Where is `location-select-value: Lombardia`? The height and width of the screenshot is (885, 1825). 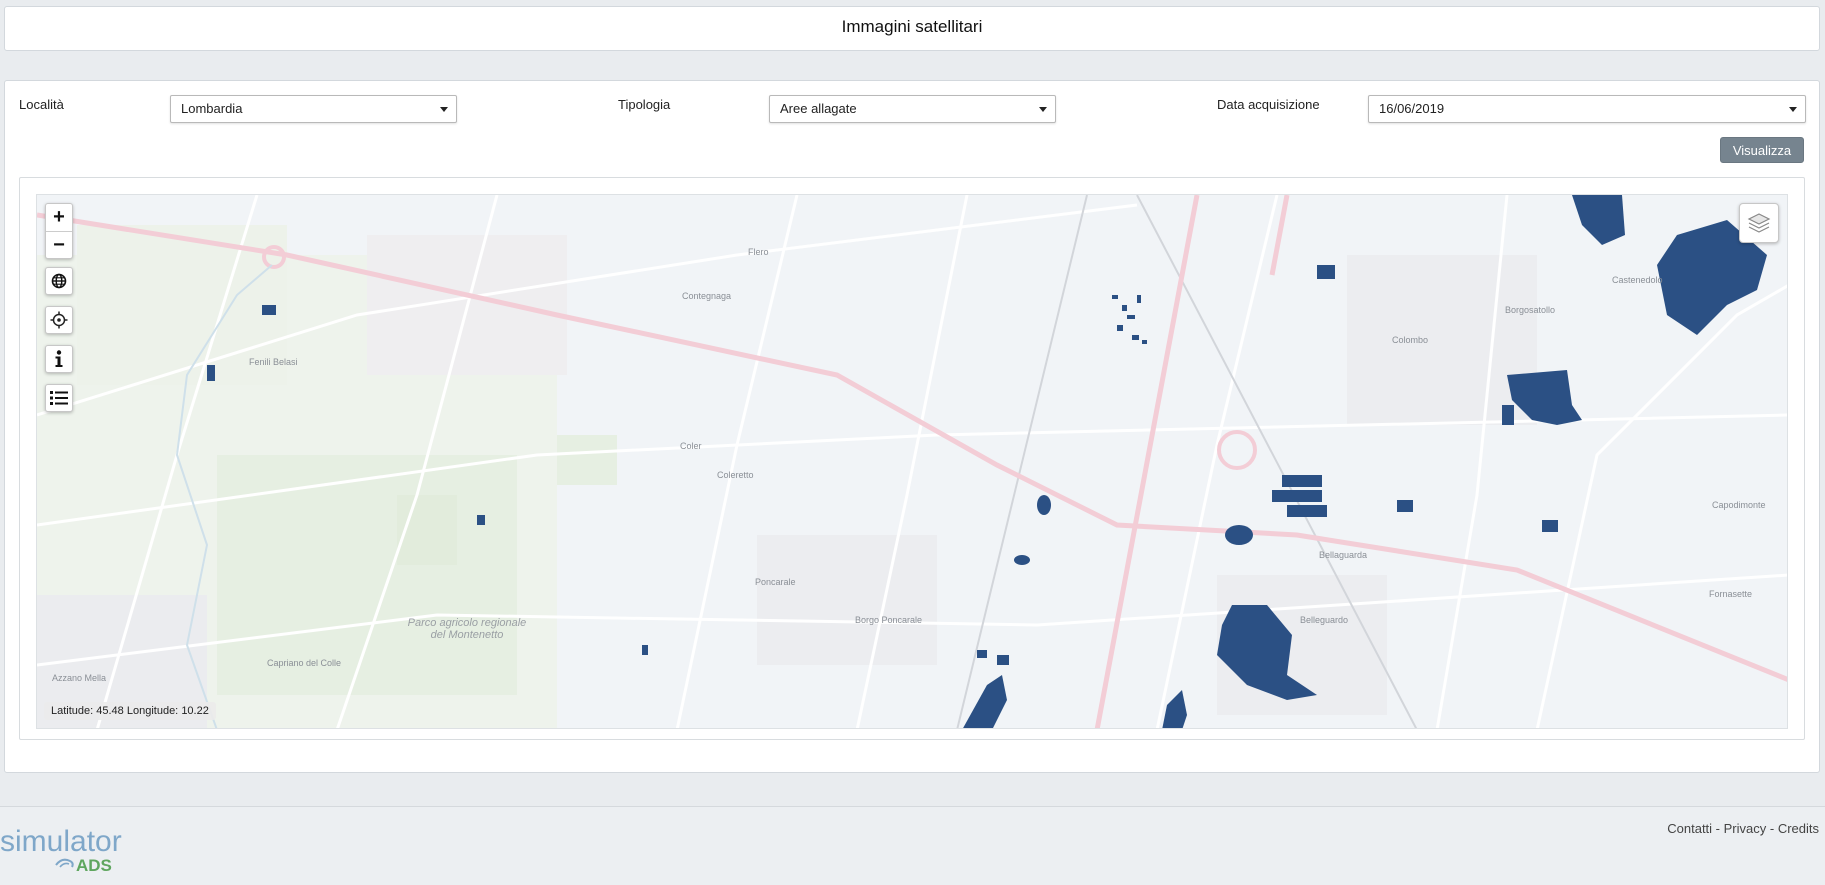
location-select-value: Lombardia is located at coordinates (212, 108).